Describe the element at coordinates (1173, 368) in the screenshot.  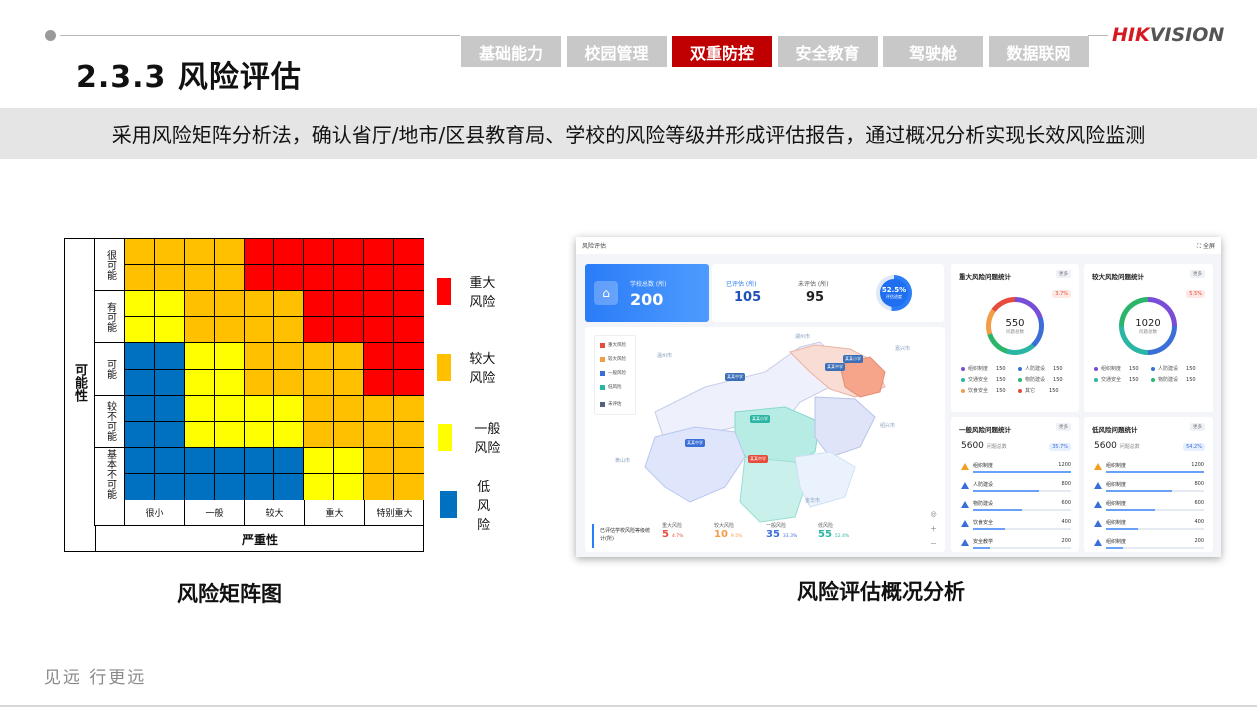
I see `large-item: 人防建设 150` at that location.